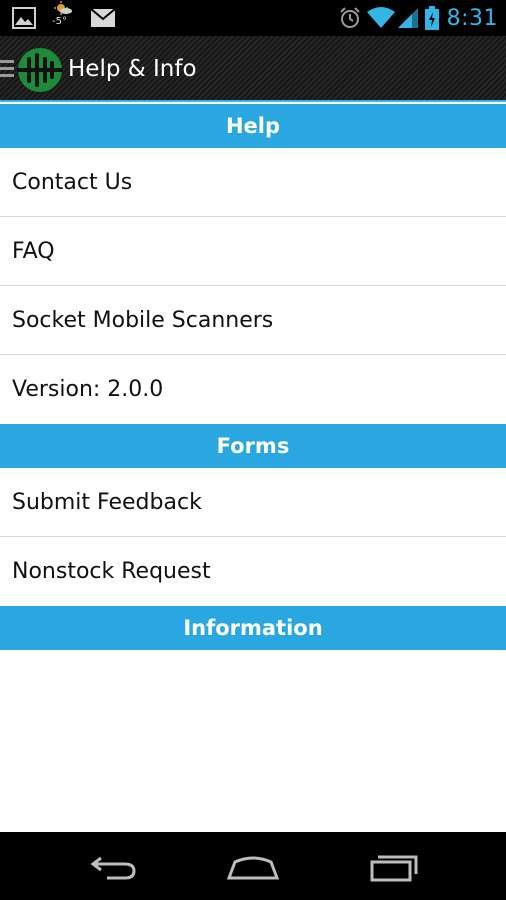  What do you see at coordinates (253, 446) in the screenshot?
I see `section-header-forms: Forms` at bounding box center [253, 446].